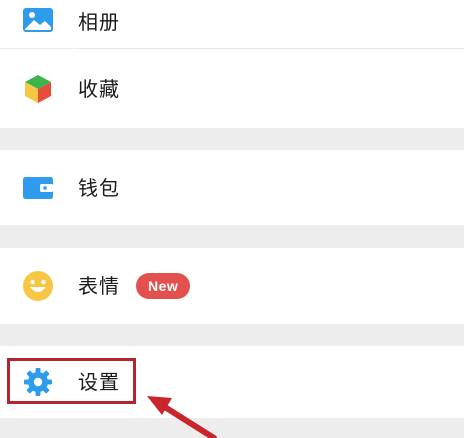 Image resolution: width=464 pixels, height=438 pixels. Describe the element at coordinates (232, 24) in the screenshot. I see `menu-item-album: 相册` at that location.